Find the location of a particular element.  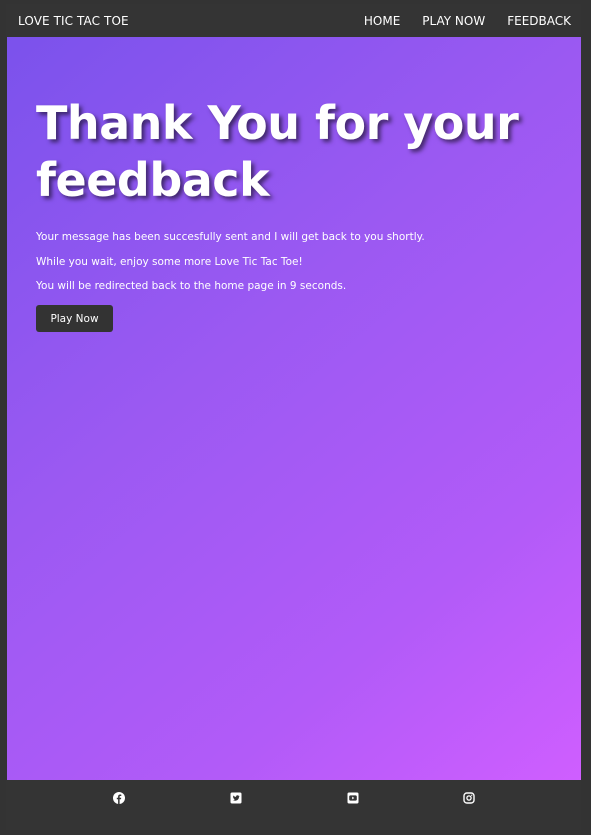

page-title: Thank You for your feedback is located at coordinates (277, 151).